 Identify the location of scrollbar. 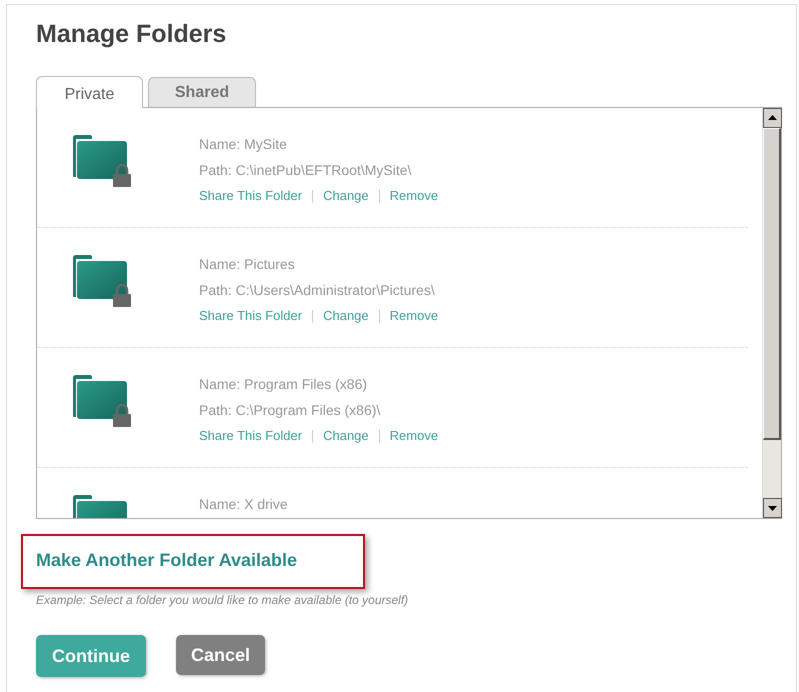
(771, 313).